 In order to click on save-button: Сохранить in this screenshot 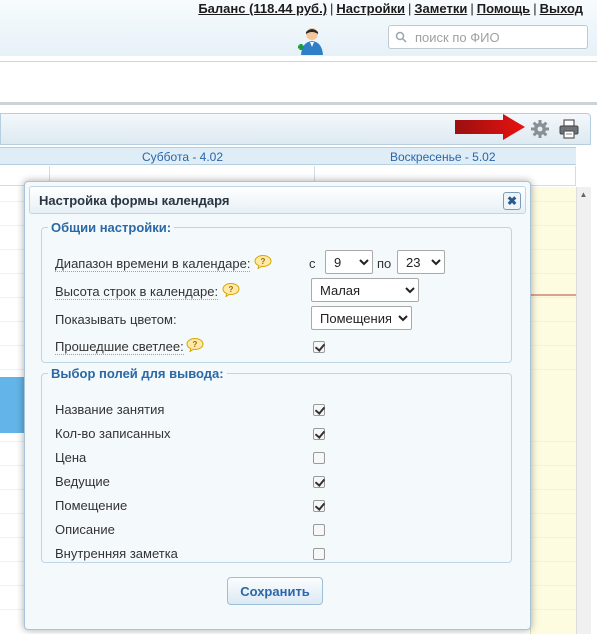, I will do `click(275, 591)`.